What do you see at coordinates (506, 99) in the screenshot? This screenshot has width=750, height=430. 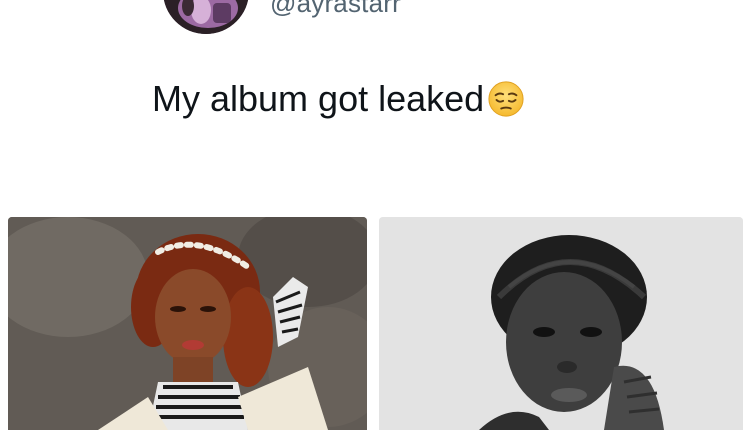 I see `pensive-face-icon` at bounding box center [506, 99].